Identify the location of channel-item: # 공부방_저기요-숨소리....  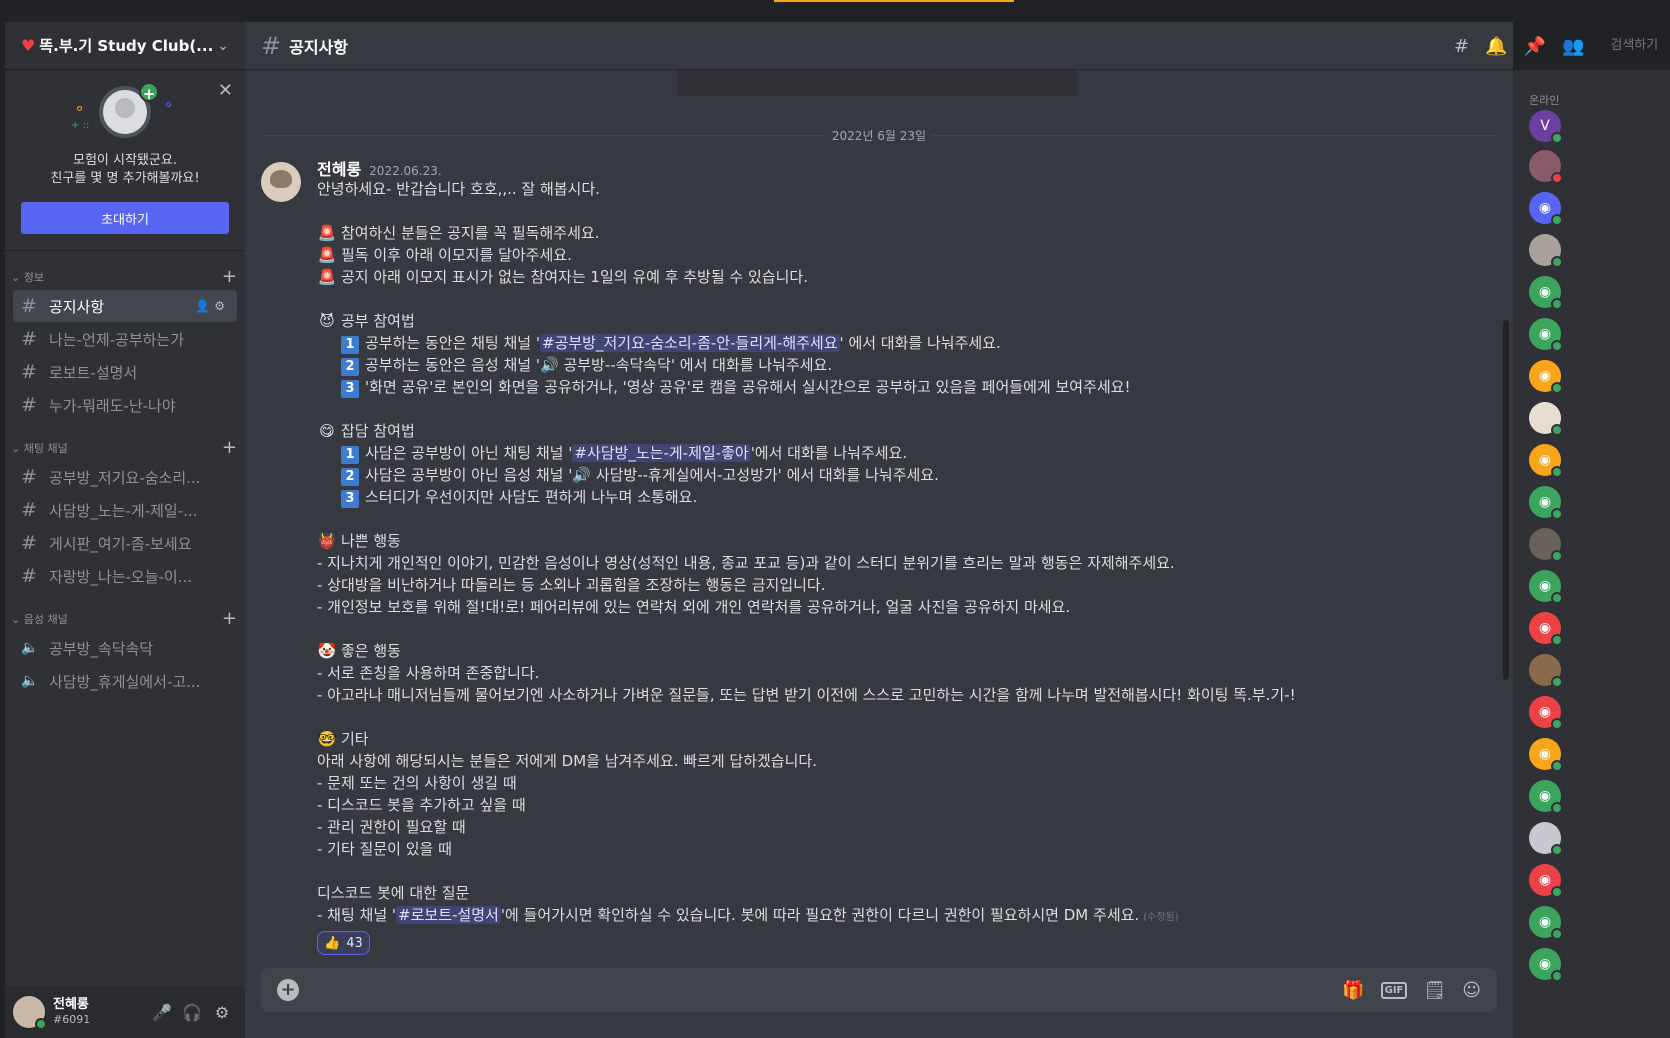
(125, 477).